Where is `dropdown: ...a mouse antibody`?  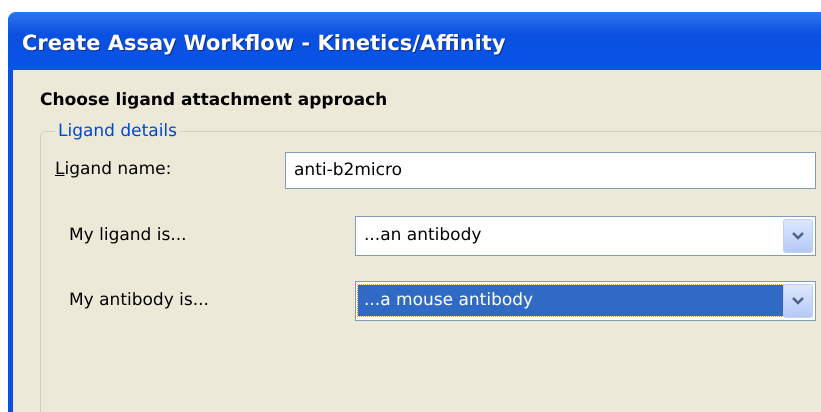
dropdown: ...a mouse antibody is located at coordinates (585, 300).